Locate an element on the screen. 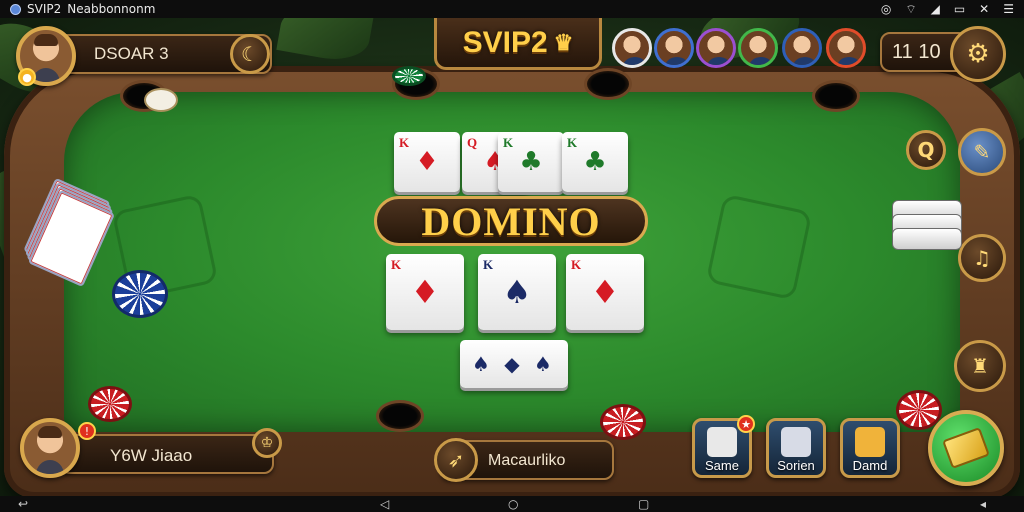 The height and width of the screenshot is (512, 1024). coin-icon: ● is located at coordinates (27, 77).